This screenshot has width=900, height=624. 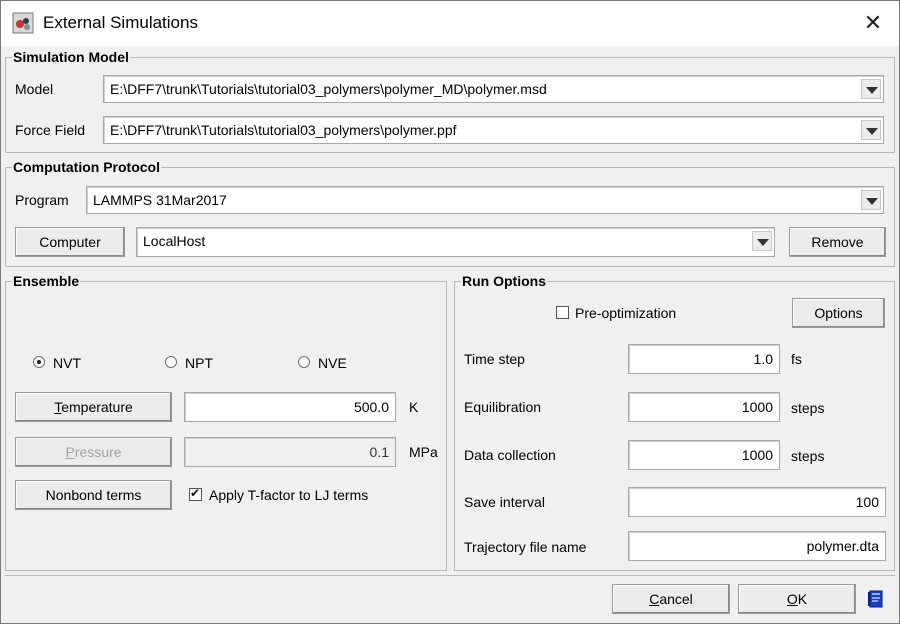 What do you see at coordinates (50, 130) in the screenshot?
I see `forcefield-label: Force Field` at bounding box center [50, 130].